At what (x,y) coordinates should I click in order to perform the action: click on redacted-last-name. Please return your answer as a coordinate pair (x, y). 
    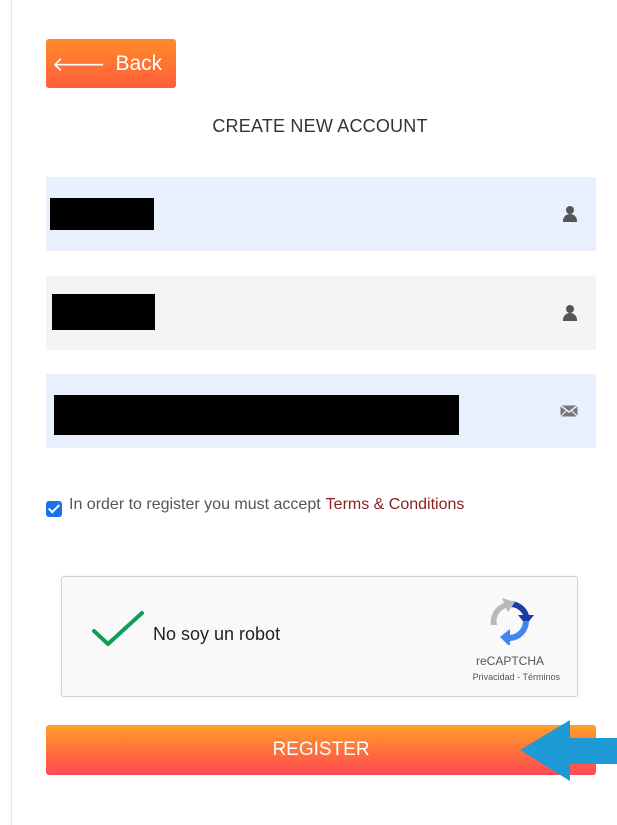
    Looking at the image, I should click on (103, 312).